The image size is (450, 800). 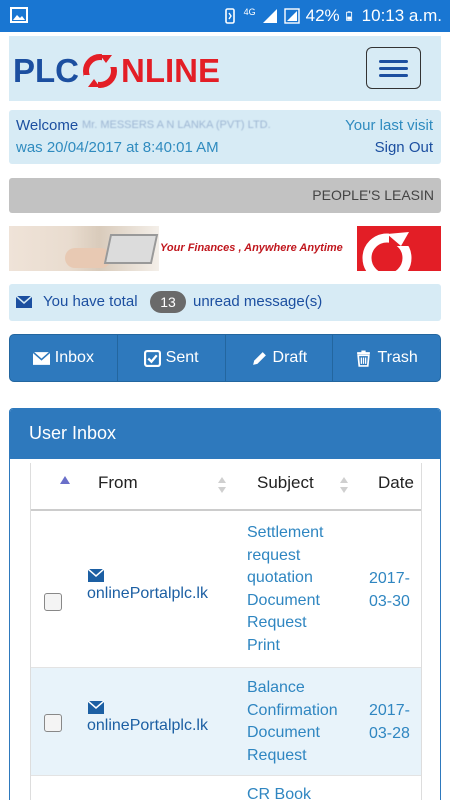 What do you see at coordinates (396, 483) in the screenshot?
I see `column-date: Date` at bounding box center [396, 483].